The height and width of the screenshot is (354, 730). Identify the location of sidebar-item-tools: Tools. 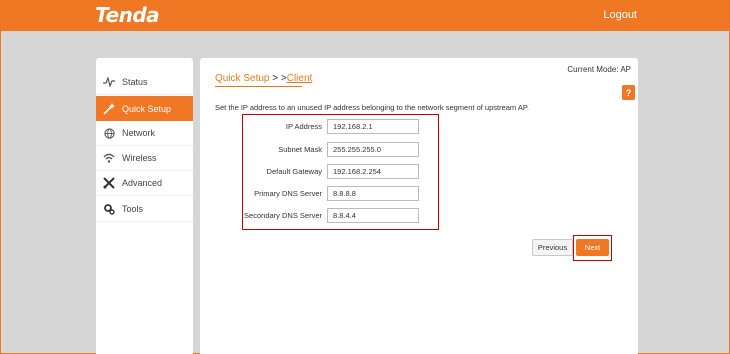
(144, 209).